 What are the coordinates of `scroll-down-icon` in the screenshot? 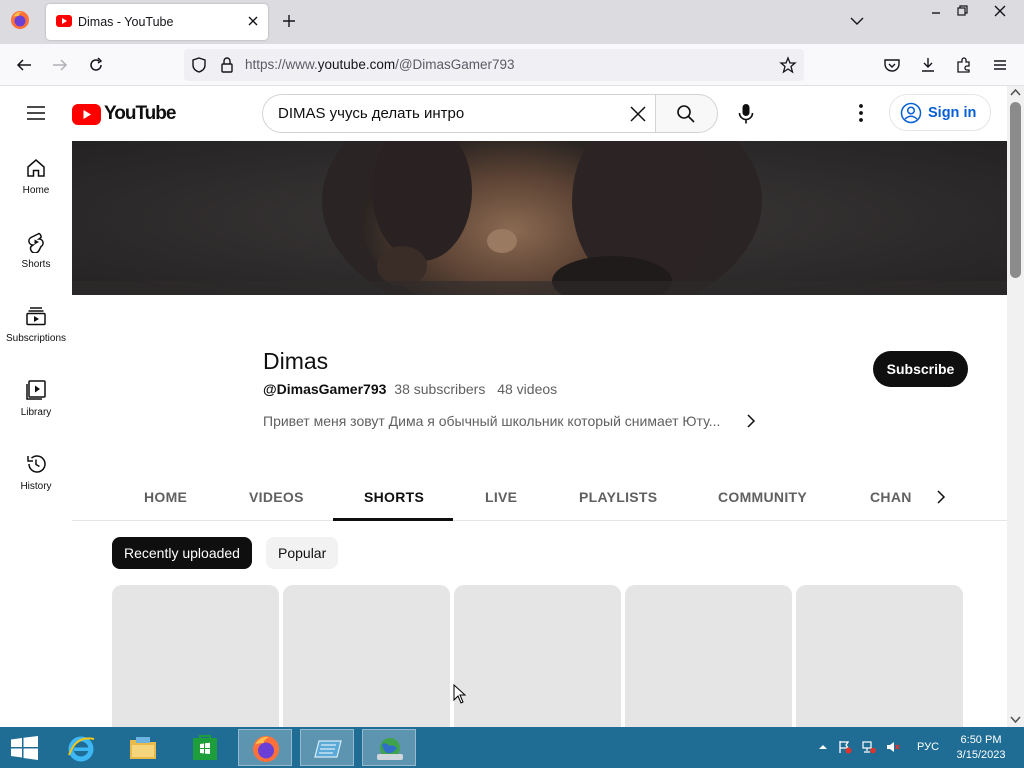 It's located at (1015, 719).